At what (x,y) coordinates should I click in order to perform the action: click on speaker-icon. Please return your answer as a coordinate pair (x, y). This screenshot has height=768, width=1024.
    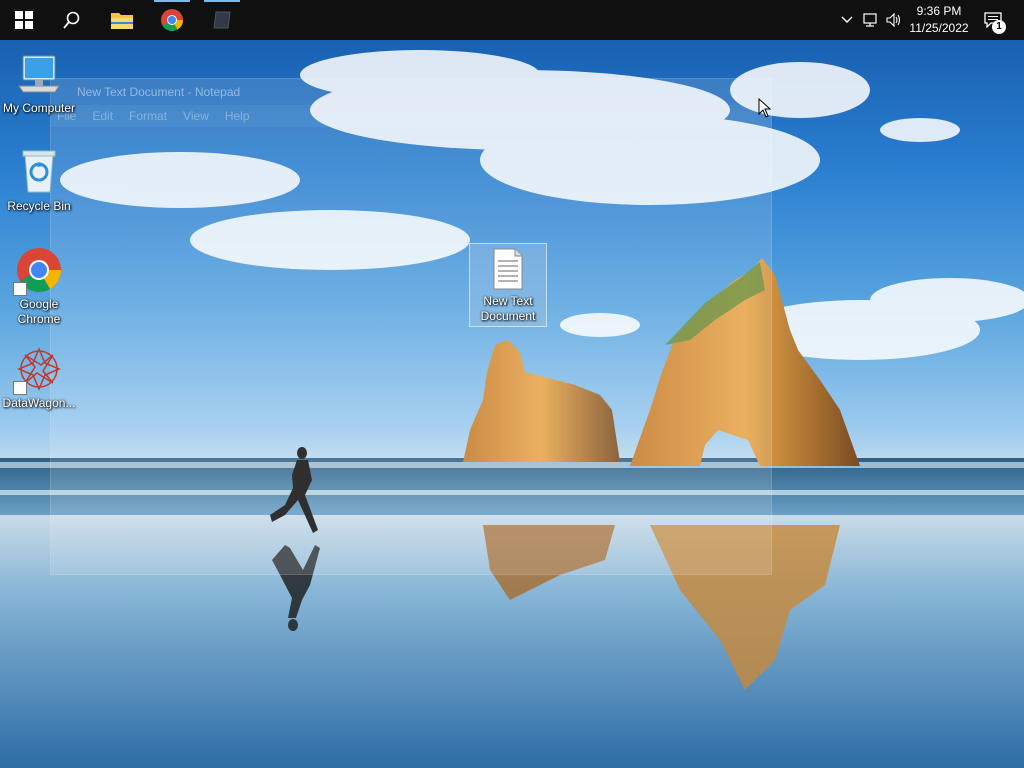
    Looking at the image, I should click on (893, 20).